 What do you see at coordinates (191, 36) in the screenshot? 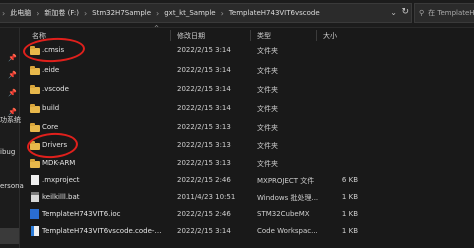
I see `column-date: 修改日期` at bounding box center [191, 36].